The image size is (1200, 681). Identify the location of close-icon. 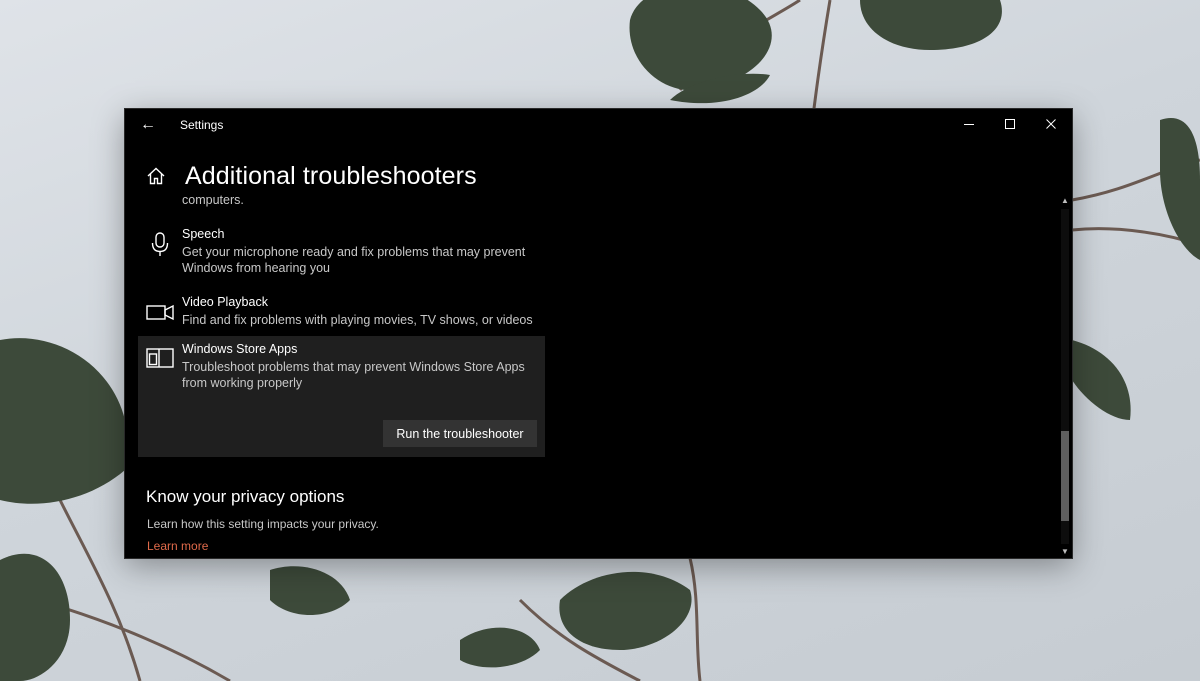
(1051, 124).